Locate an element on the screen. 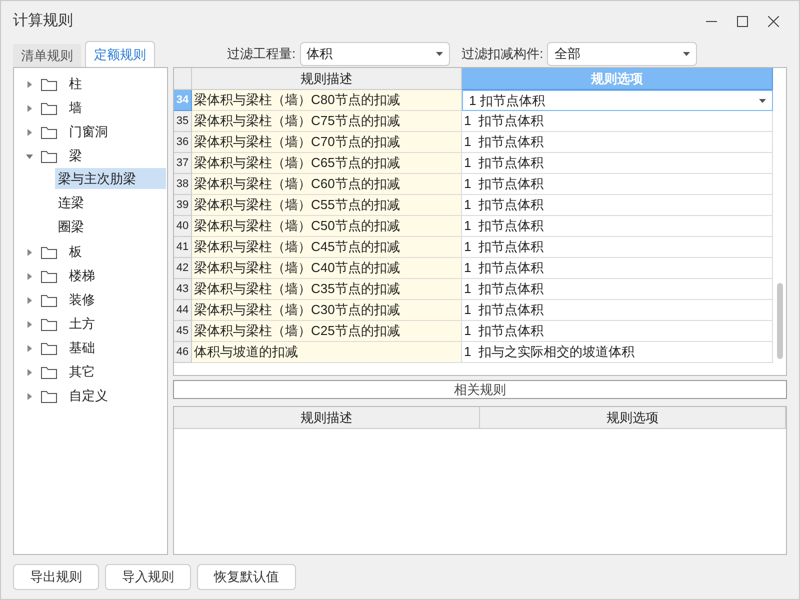 This screenshot has height=600, width=800. row-number: 43 is located at coordinates (183, 289).